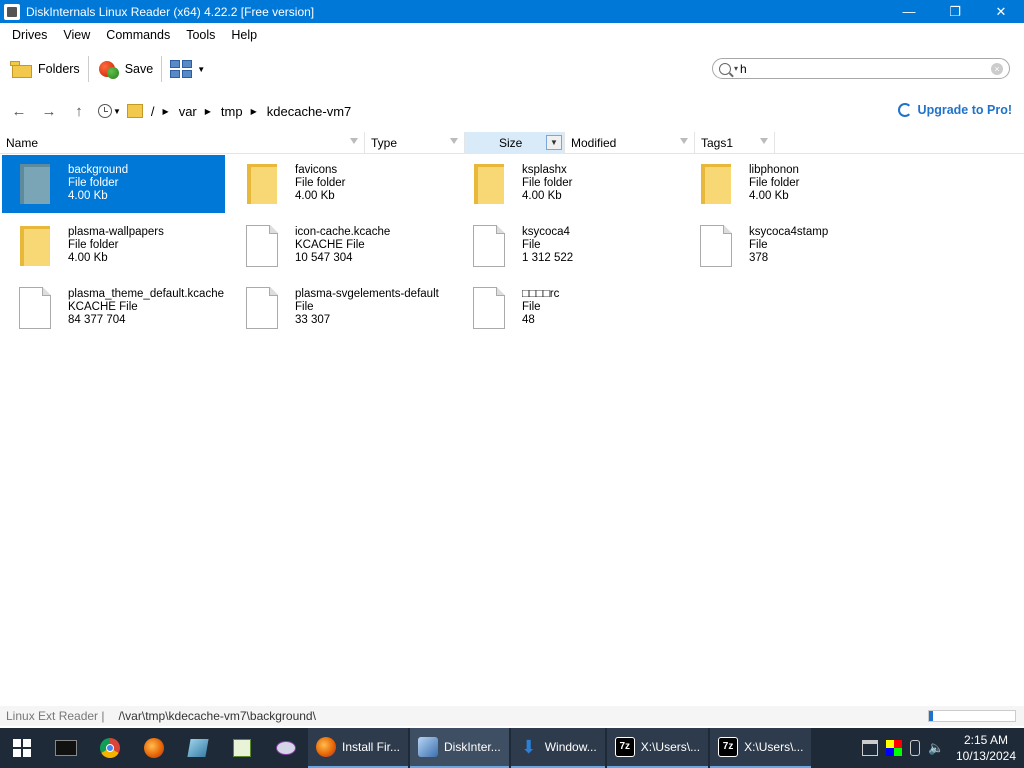 Image resolution: width=1024 pixels, height=768 pixels. I want to click on windows-icon, so click(22, 748).